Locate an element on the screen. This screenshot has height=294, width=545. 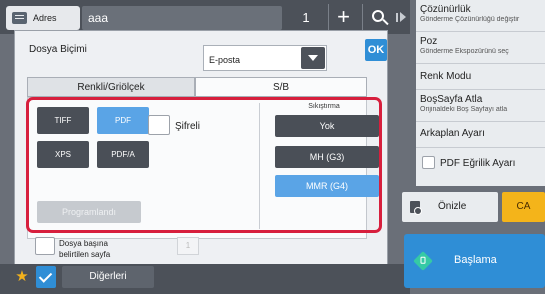
exposure-item: Poz Gönderme Ekspozürünü seç is located at coordinates (480, 48).